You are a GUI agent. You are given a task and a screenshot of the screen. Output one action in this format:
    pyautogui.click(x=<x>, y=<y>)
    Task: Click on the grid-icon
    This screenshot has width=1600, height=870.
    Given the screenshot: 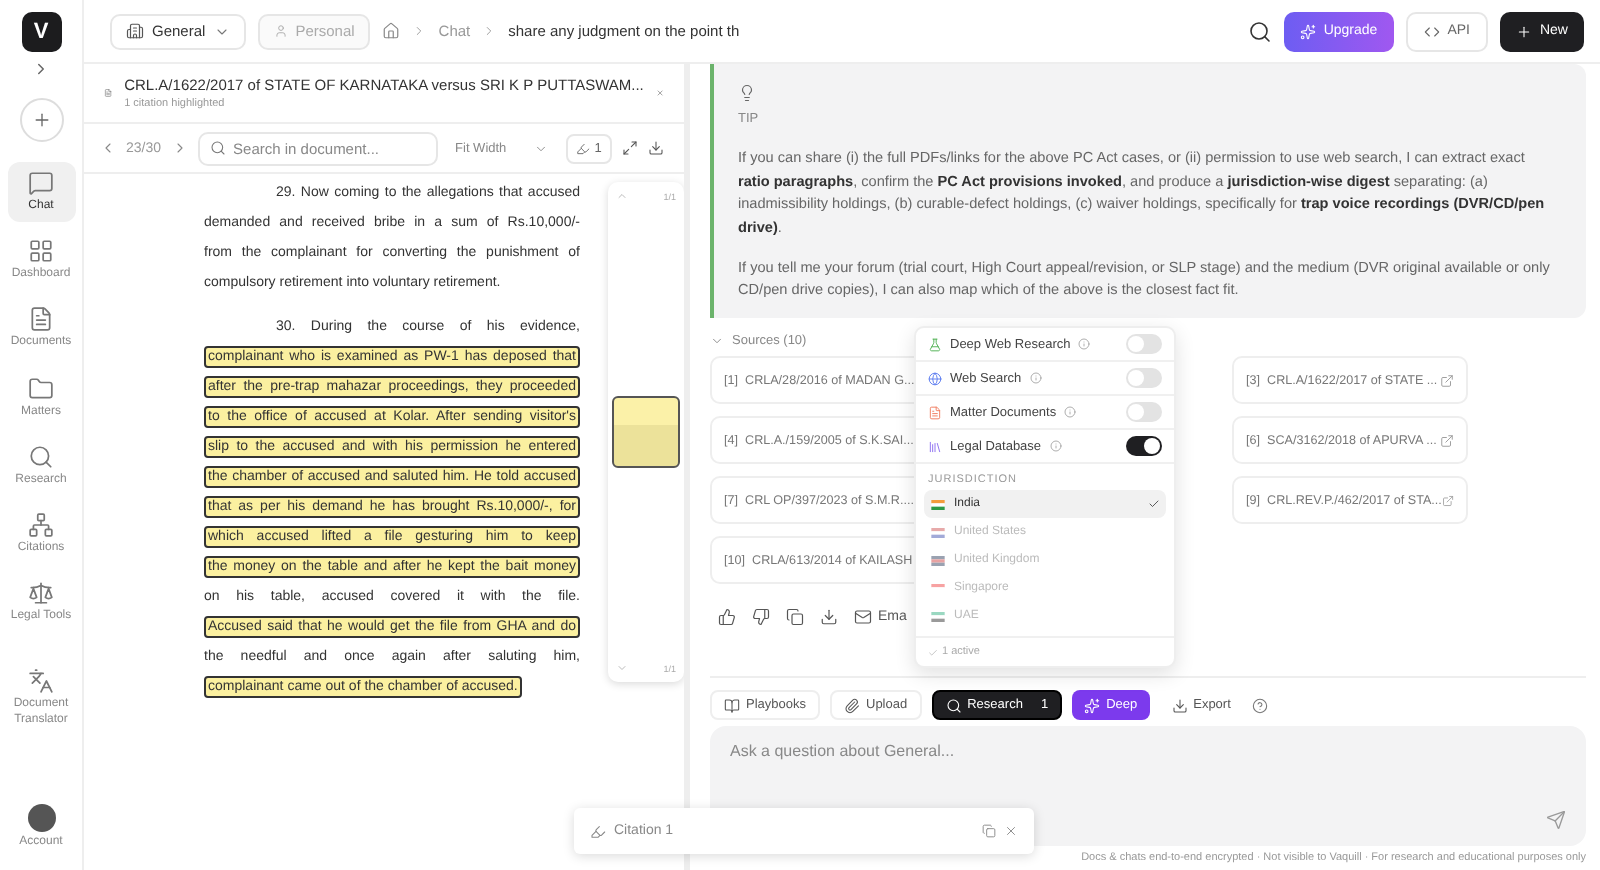 What is the action you would take?
    pyautogui.click(x=41, y=251)
    